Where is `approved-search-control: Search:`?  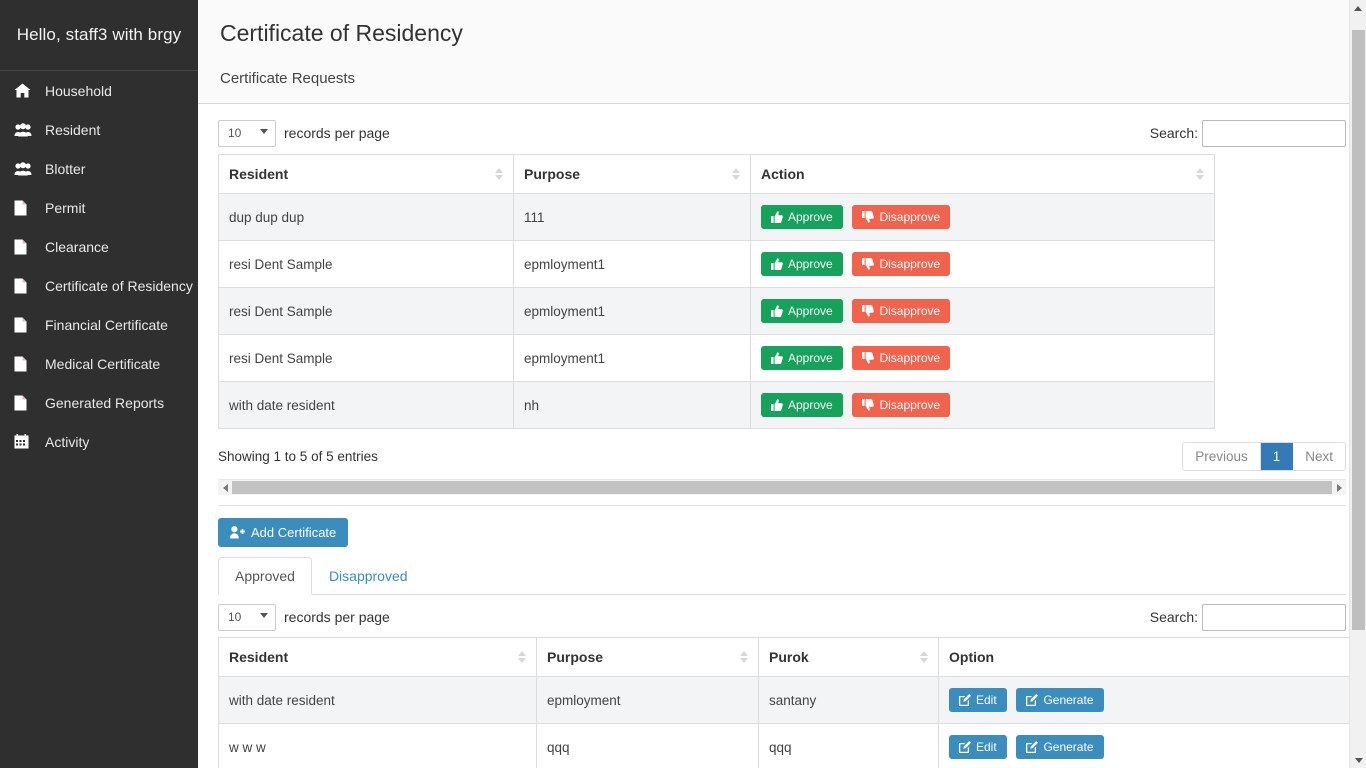
approved-search-control: Search: is located at coordinates (1247, 617).